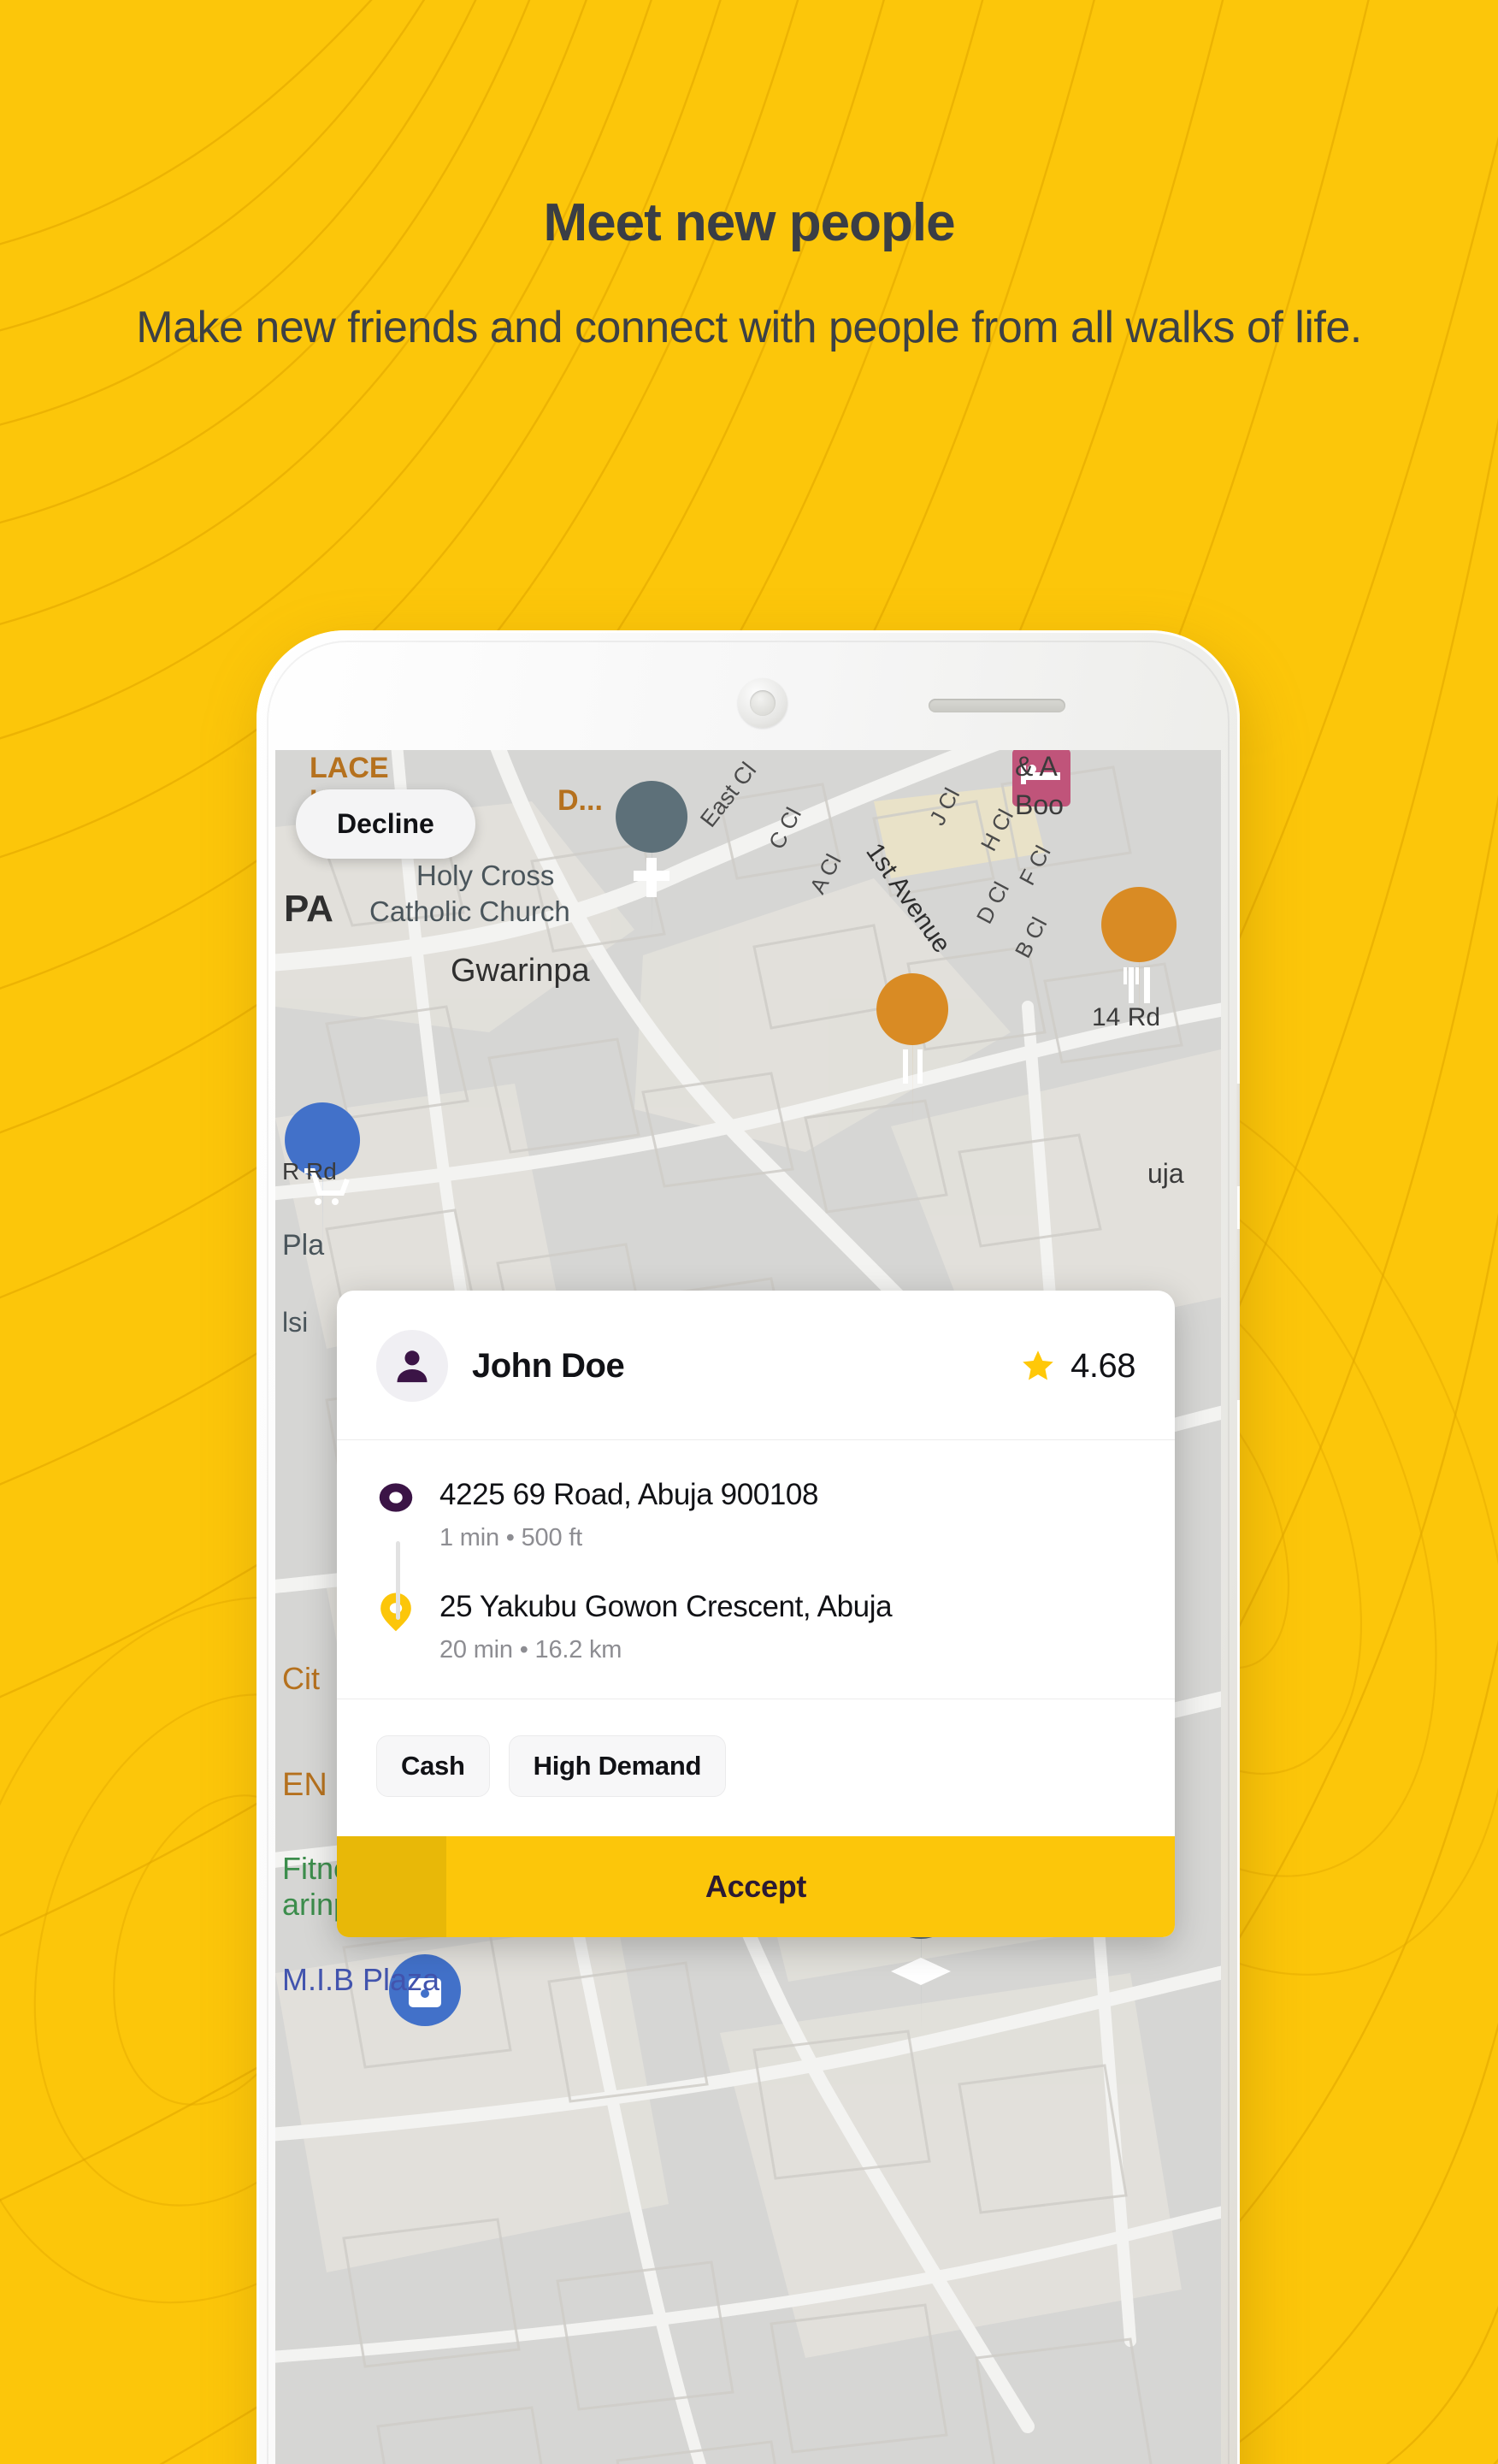 This screenshot has height=2464, width=1498. What do you see at coordinates (361, 1979) in the screenshot?
I see `map-label: M.I.B Plaza` at bounding box center [361, 1979].